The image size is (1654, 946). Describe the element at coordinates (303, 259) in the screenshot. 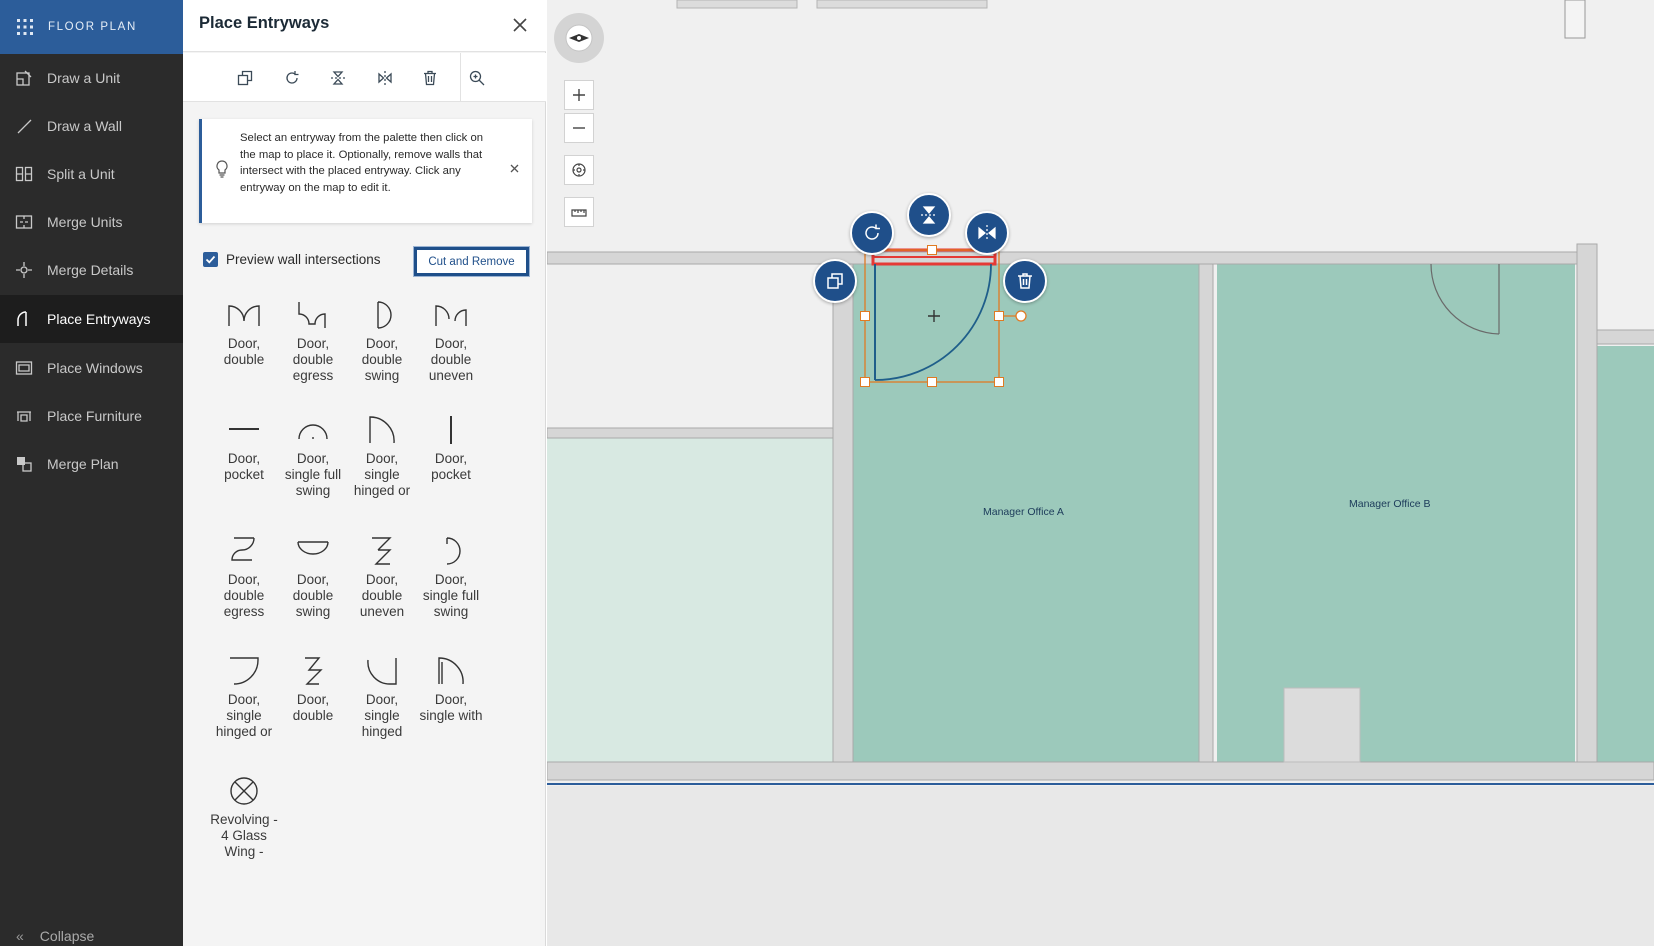

I see `preview-checkbox-label: Preview wall intersections` at that location.